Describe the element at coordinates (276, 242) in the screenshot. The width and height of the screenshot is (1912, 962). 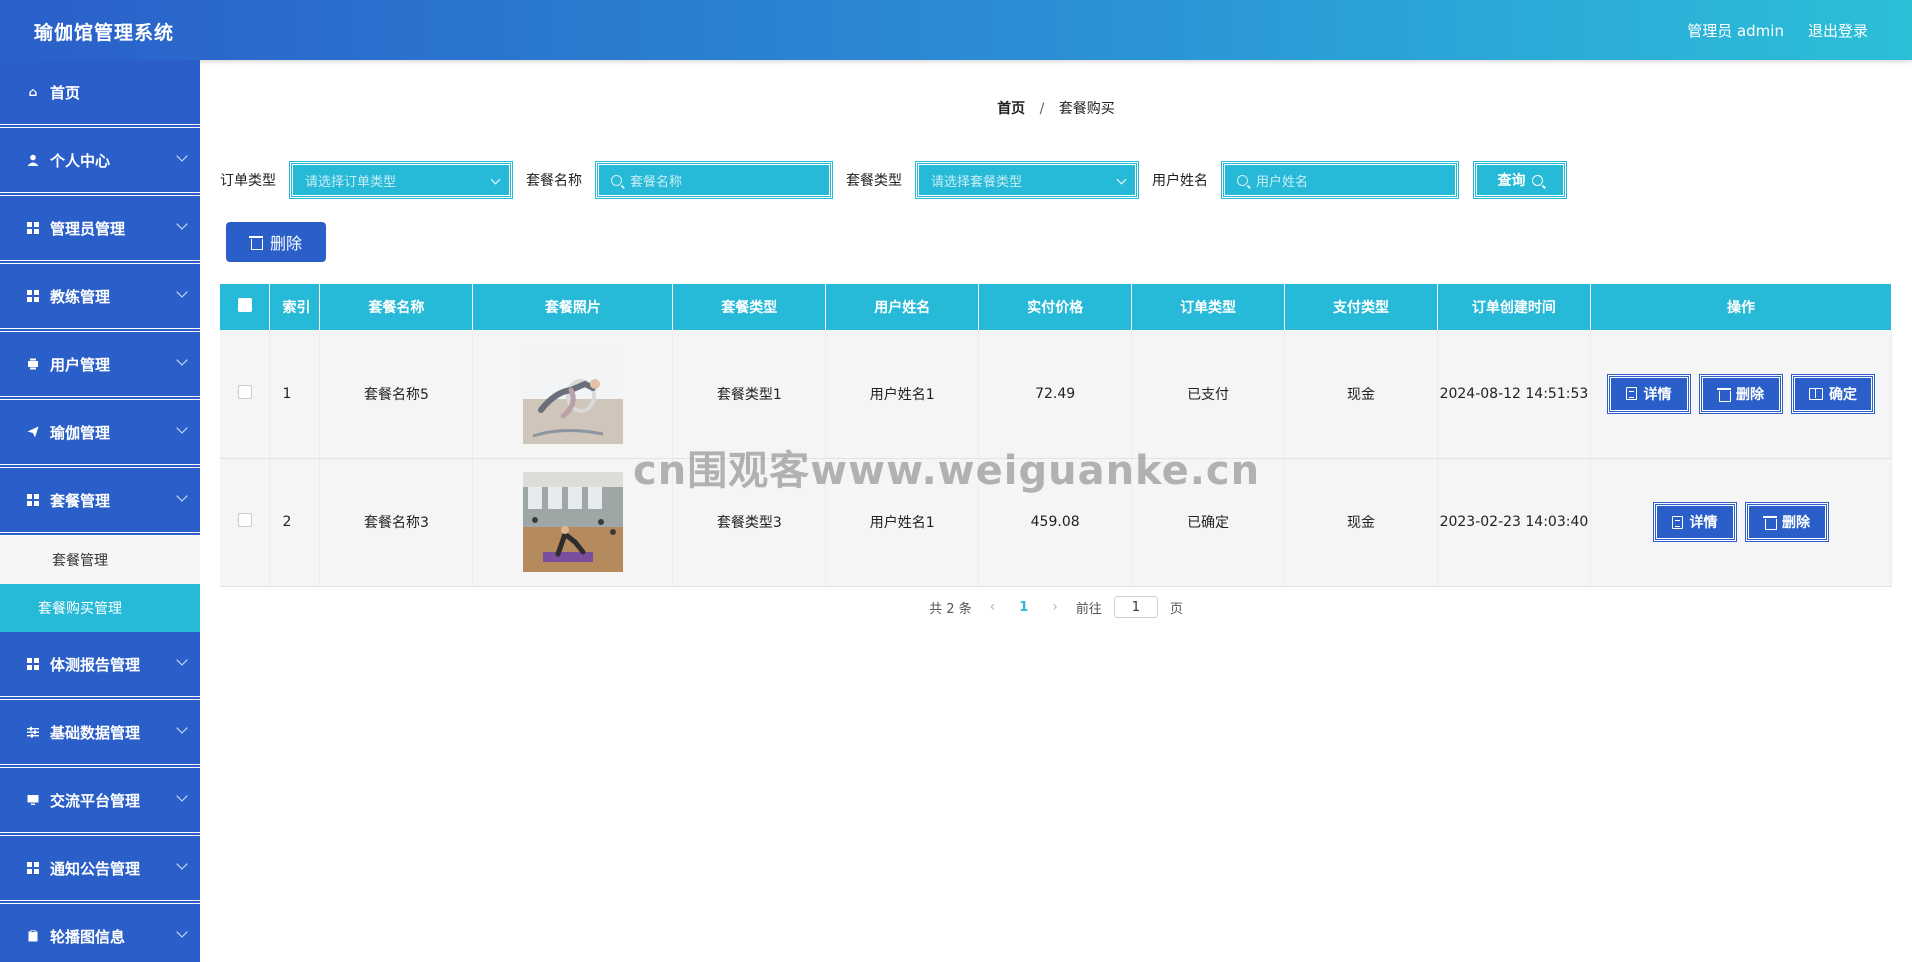
I see `batch-delete-button: 删除` at that location.